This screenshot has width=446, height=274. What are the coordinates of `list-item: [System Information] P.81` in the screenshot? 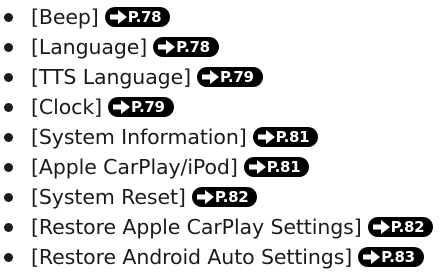 It's located at (223, 137).